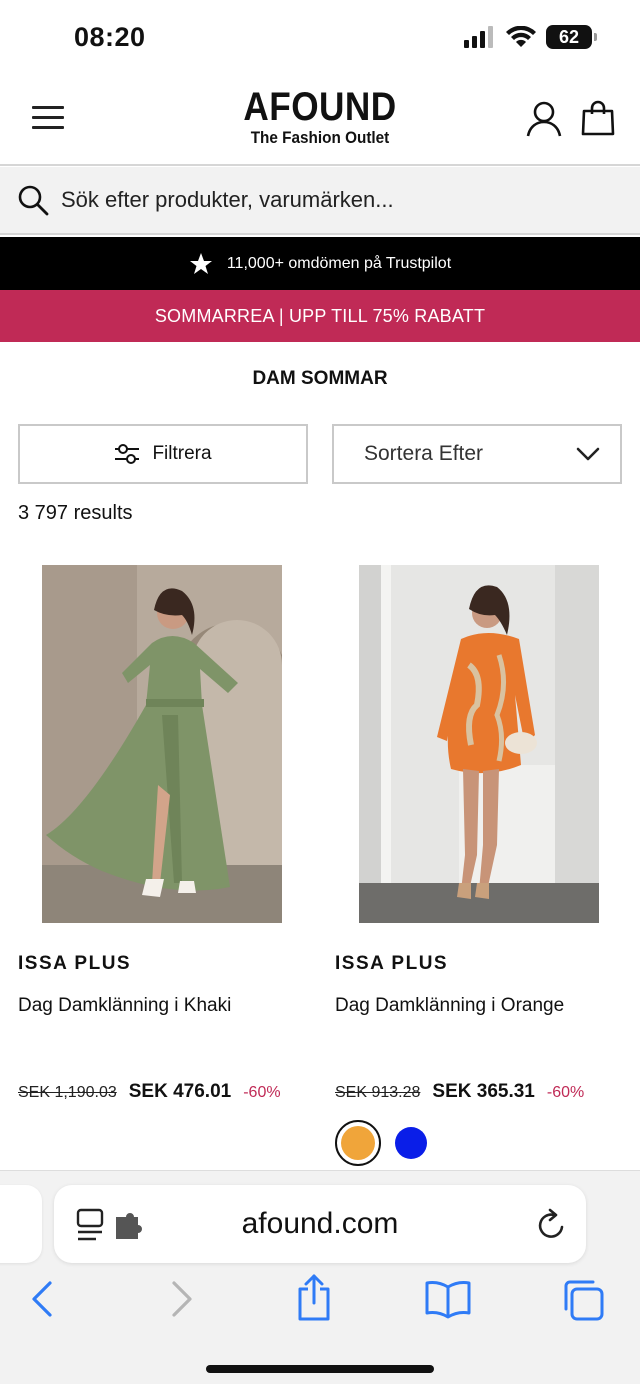 This screenshot has width=640, height=1384. I want to click on wifi-icon, so click(521, 36).